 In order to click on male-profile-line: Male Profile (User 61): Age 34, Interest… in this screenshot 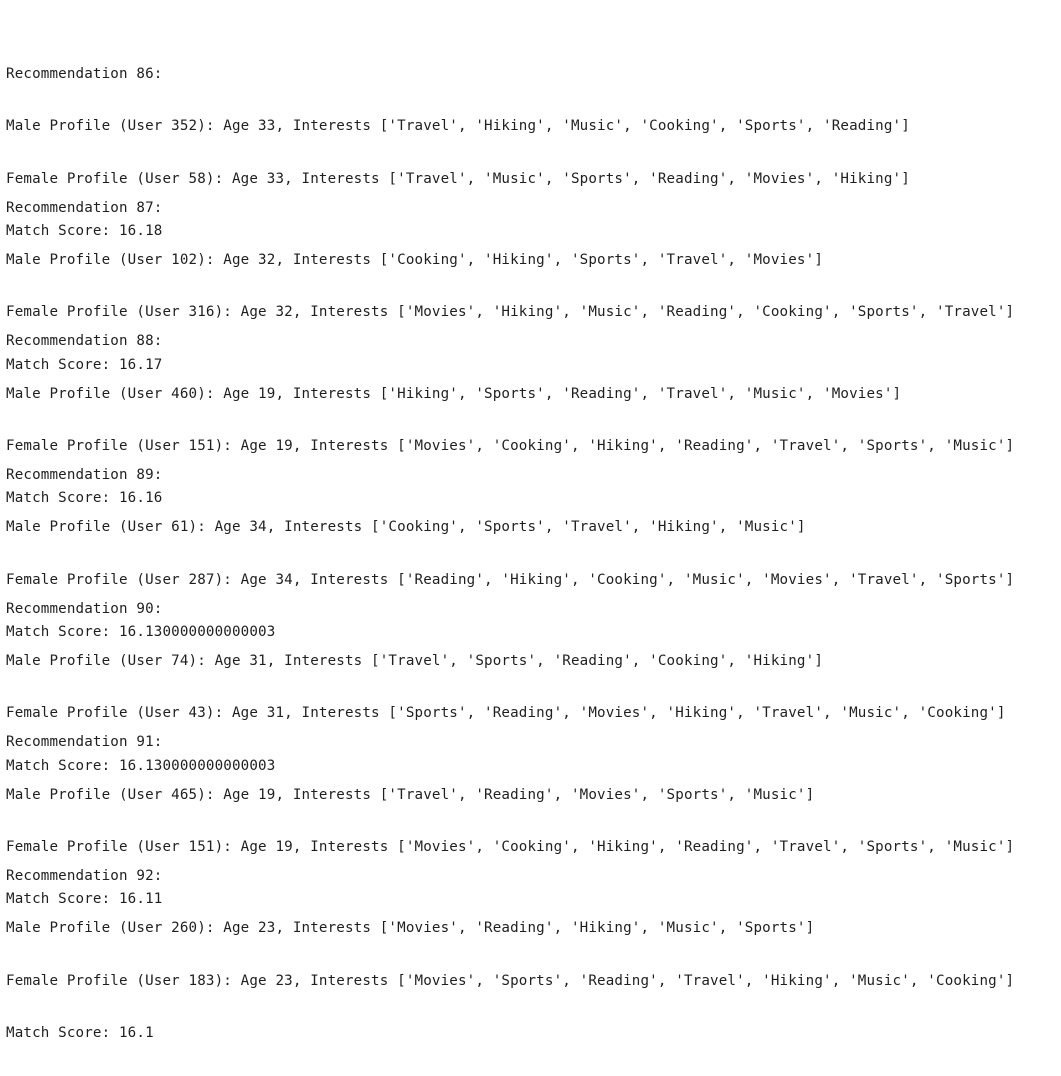, I will do `click(406, 527)`.